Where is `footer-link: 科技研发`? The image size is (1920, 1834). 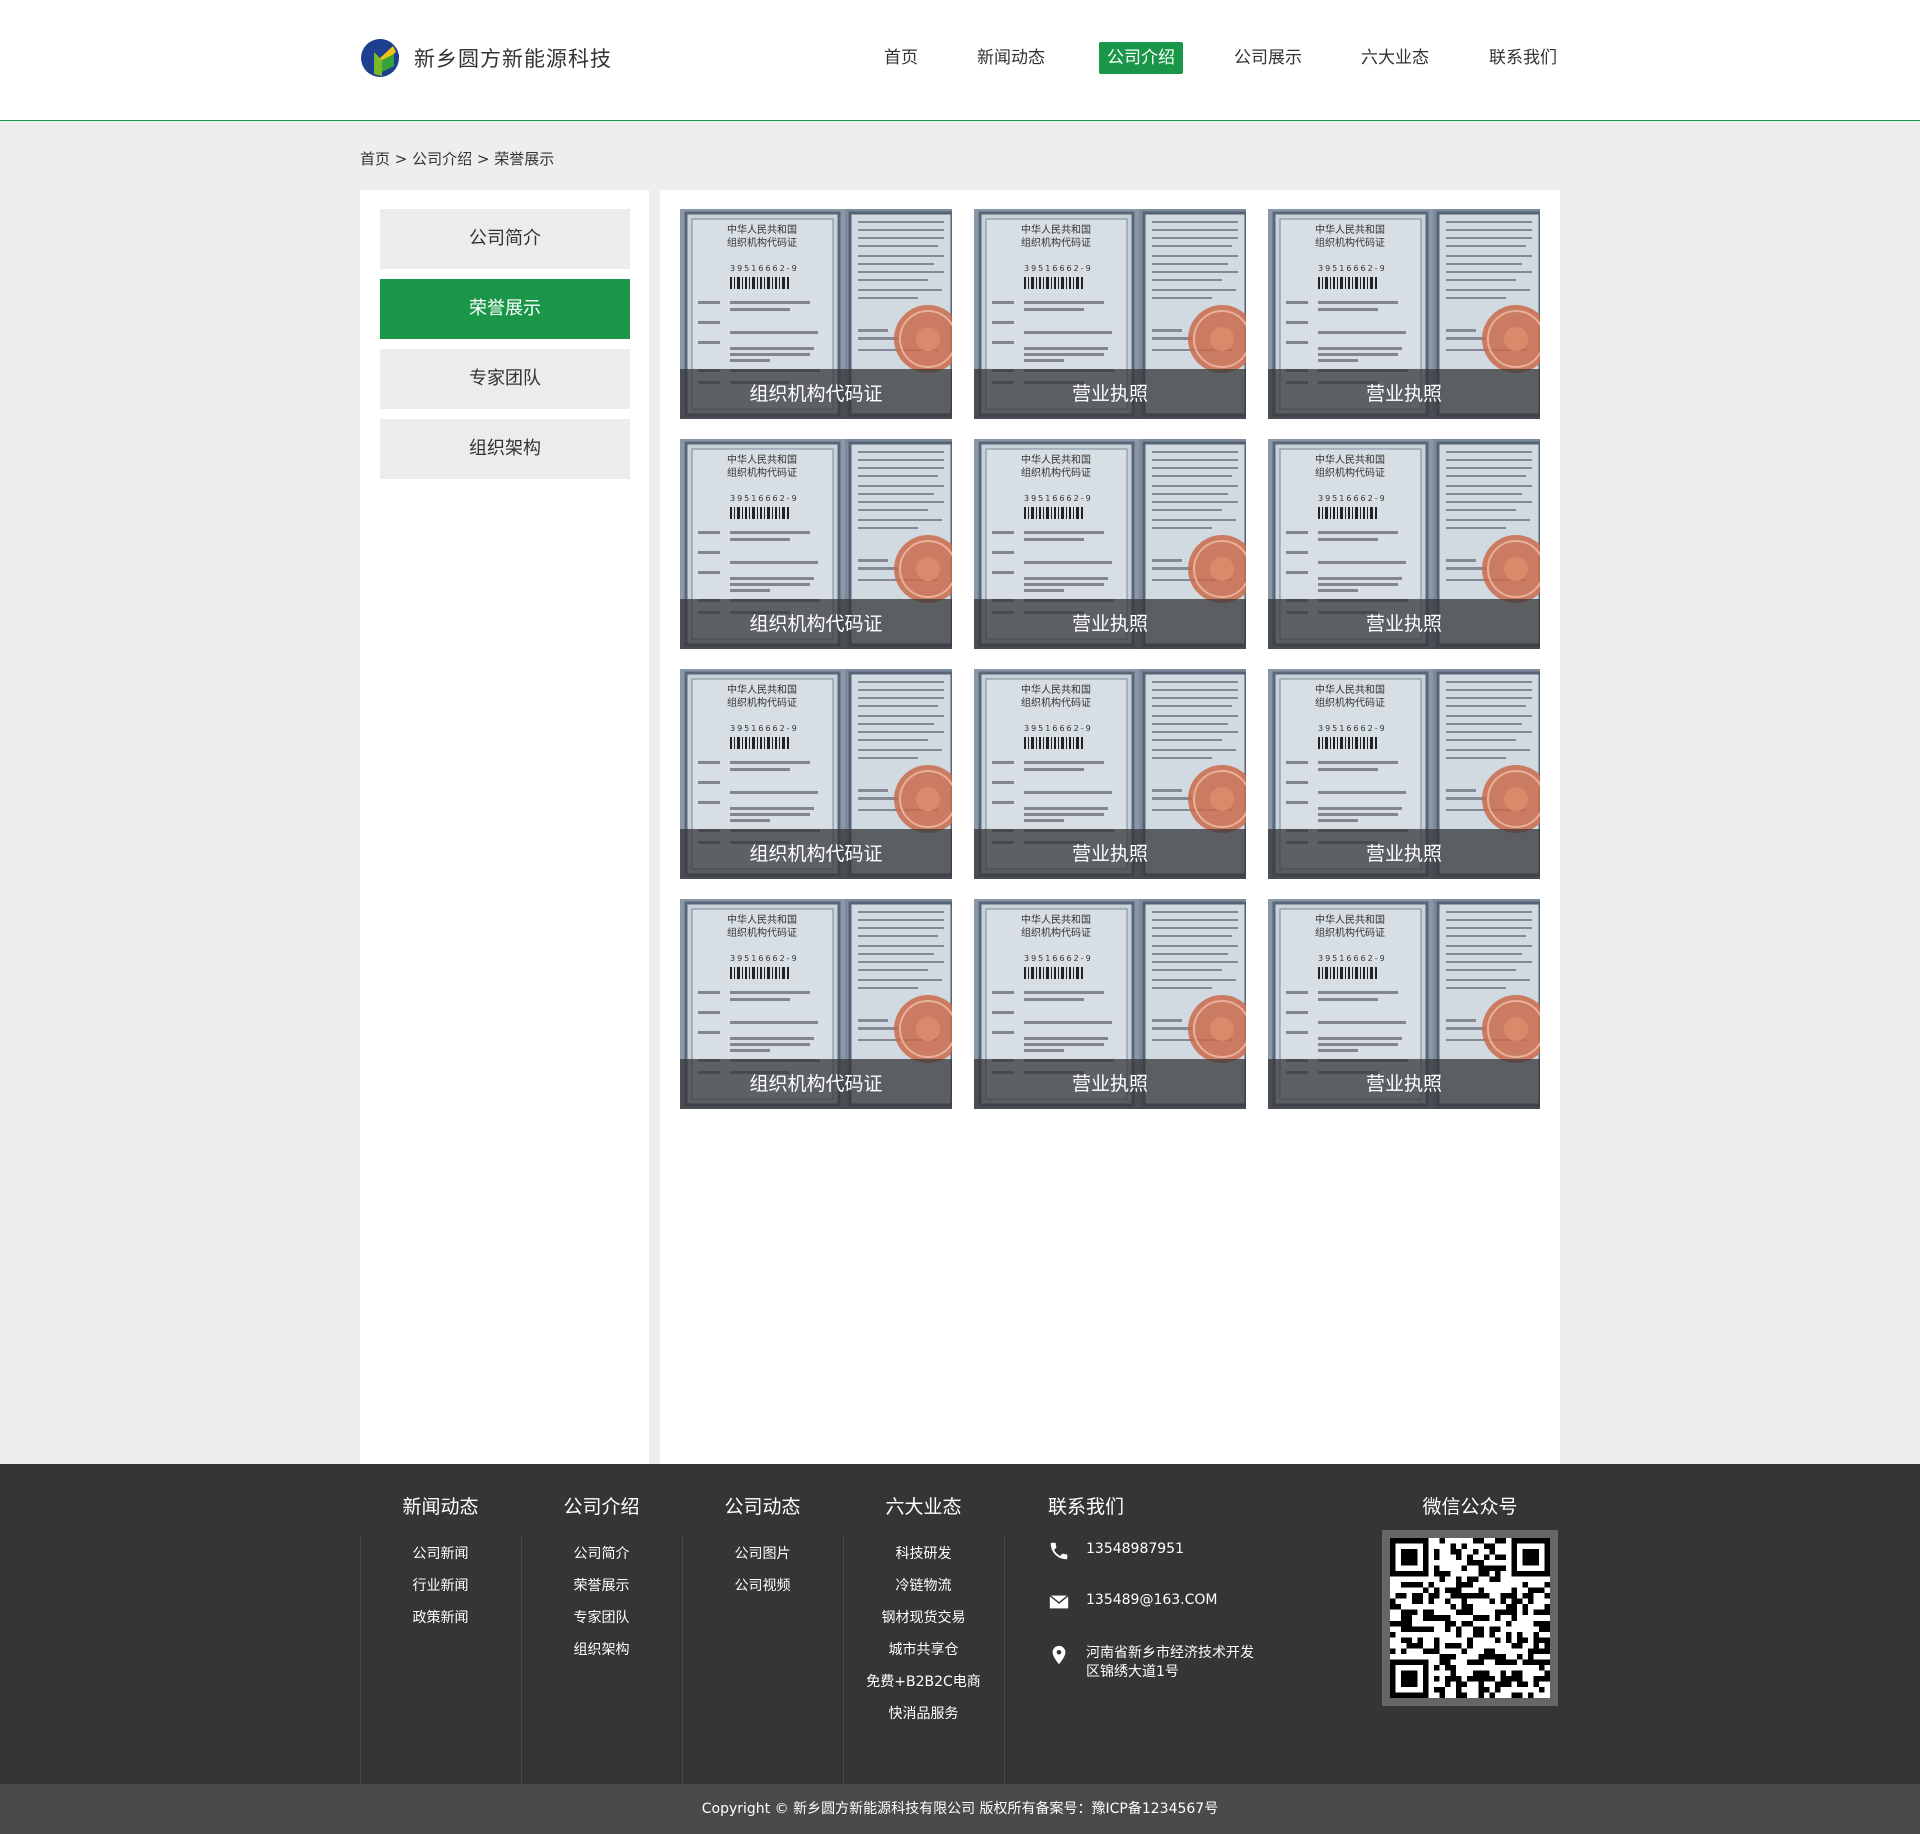
footer-link: 科技研发 is located at coordinates (923, 1554).